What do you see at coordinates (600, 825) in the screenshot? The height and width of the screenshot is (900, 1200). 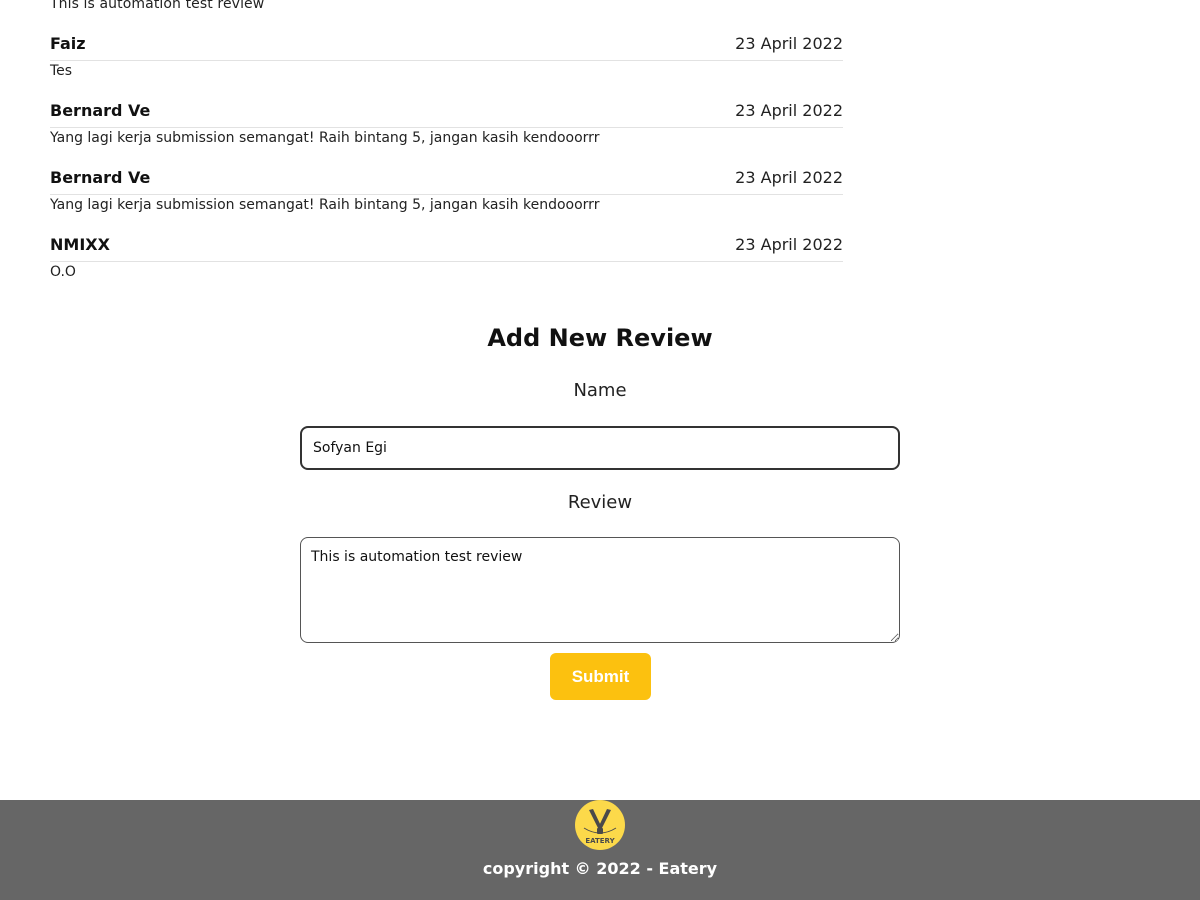 I see `eatery-logo-icon: EATERY` at bounding box center [600, 825].